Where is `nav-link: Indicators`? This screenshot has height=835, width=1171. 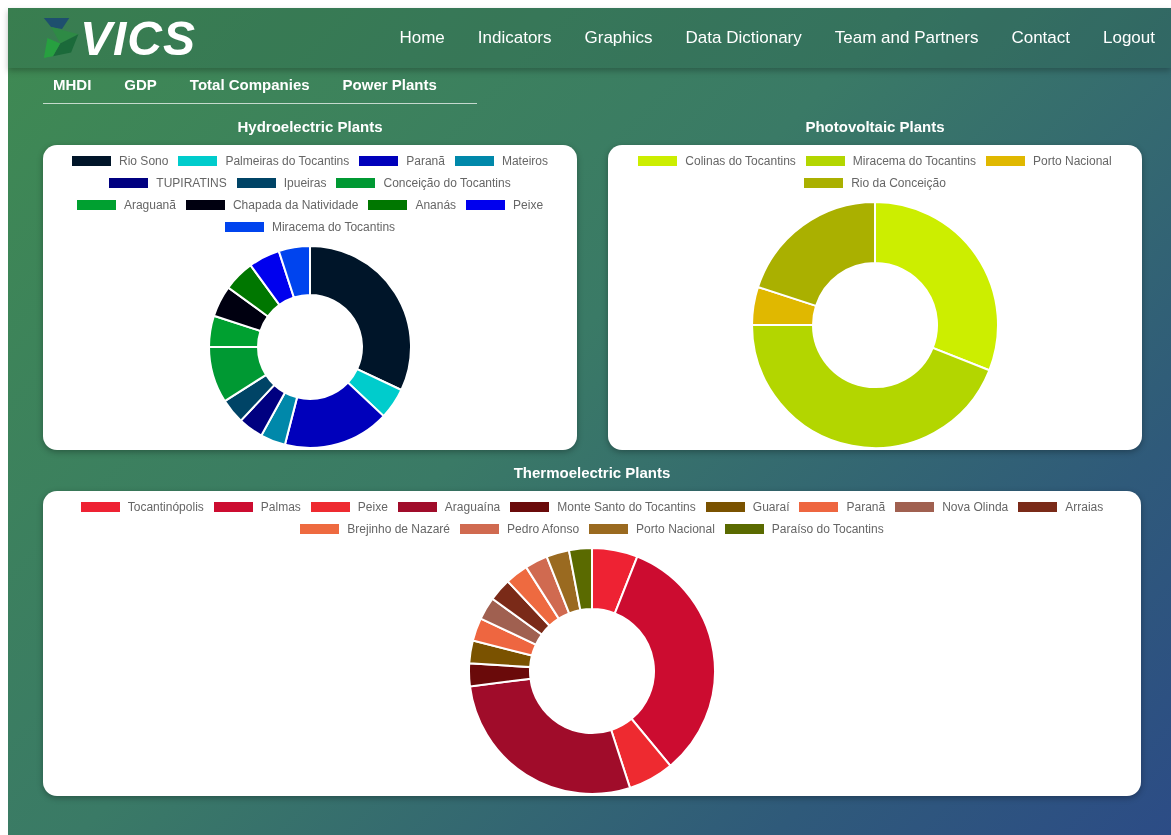 nav-link: Indicators is located at coordinates (514, 38).